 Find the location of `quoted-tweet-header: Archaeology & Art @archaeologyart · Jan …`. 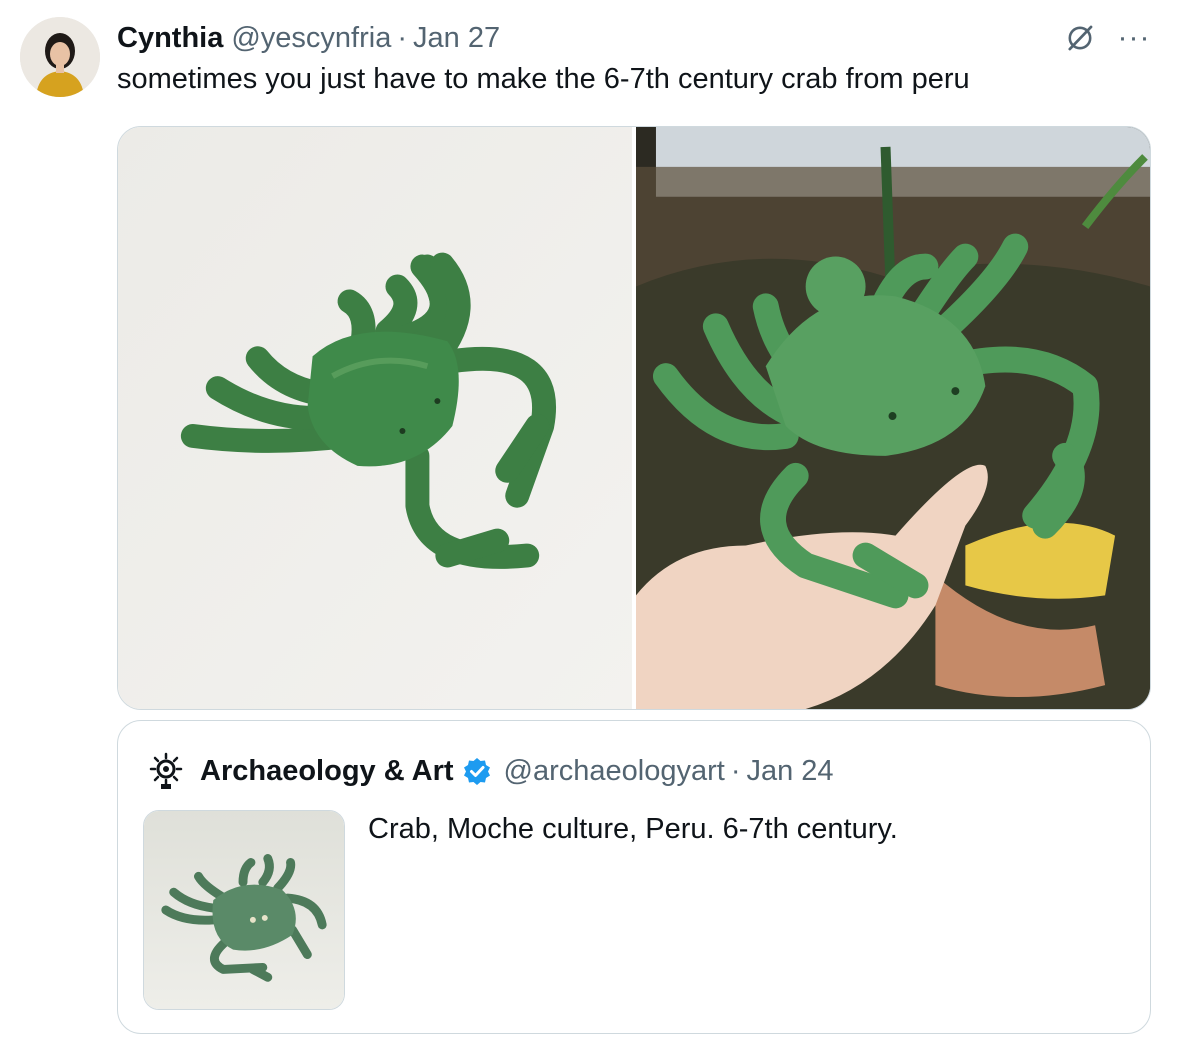

quoted-tweet-header: Archaeology & Art @archaeologyart · Jan … is located at coordinates (490, 771).